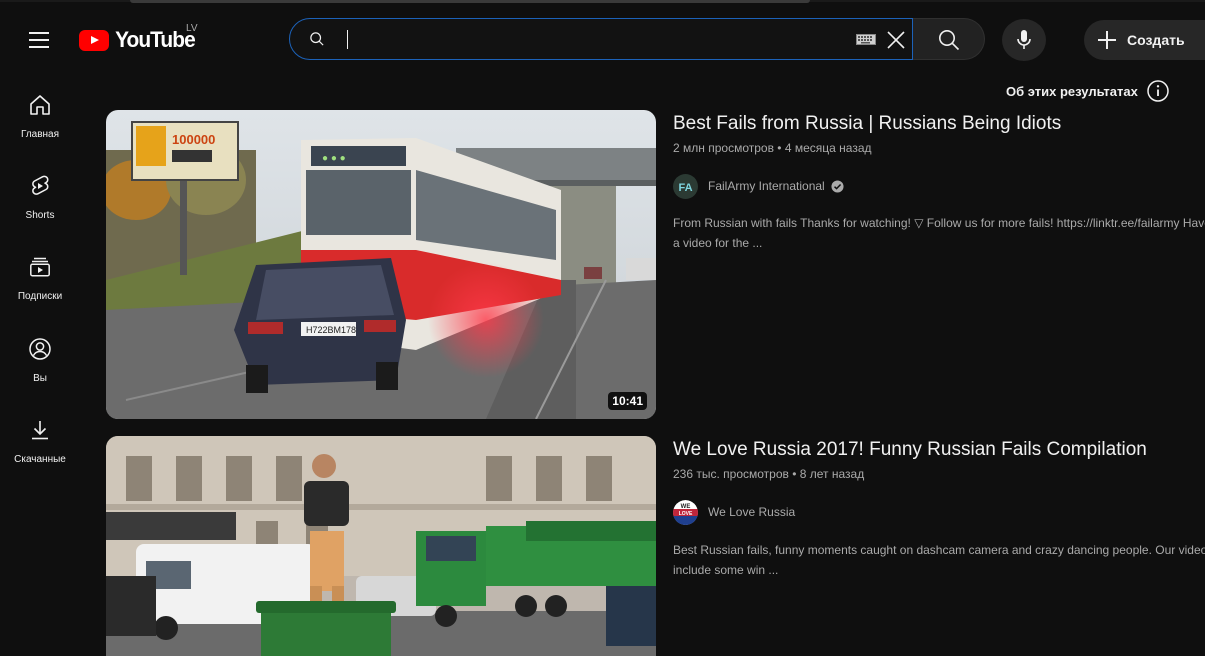 This screenshot has height=656, width=1205. I want to click on sidebar-item-label: Shorts, so click(40, 215).